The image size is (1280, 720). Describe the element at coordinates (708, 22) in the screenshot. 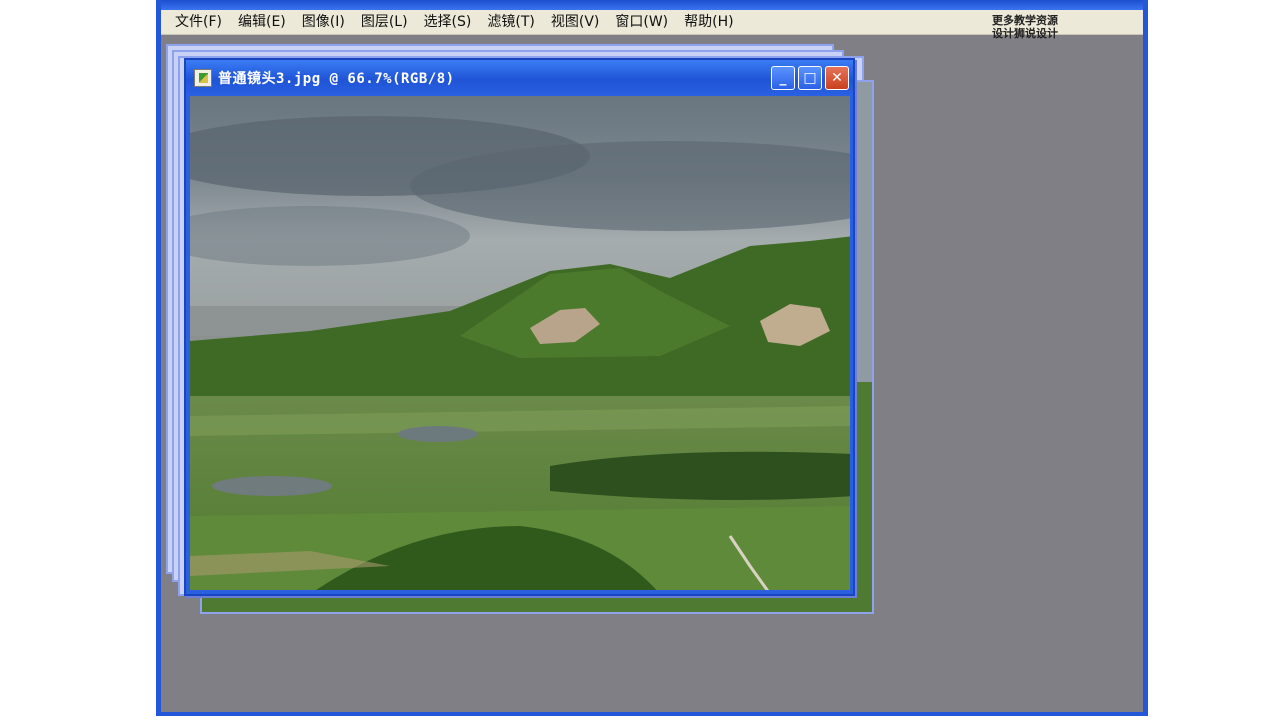

I see `menu-help: 帮助(H)` at that location.